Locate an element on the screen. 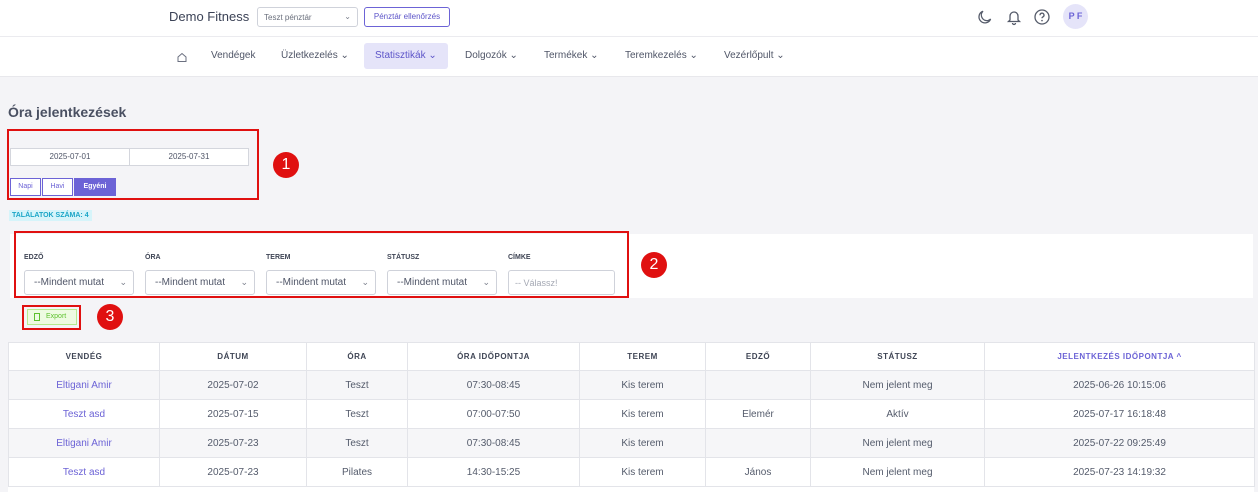 The height and width of the screenshot is (492, 1258). column-header-trainer: EDZŐ is located at coordinates (758, 356).